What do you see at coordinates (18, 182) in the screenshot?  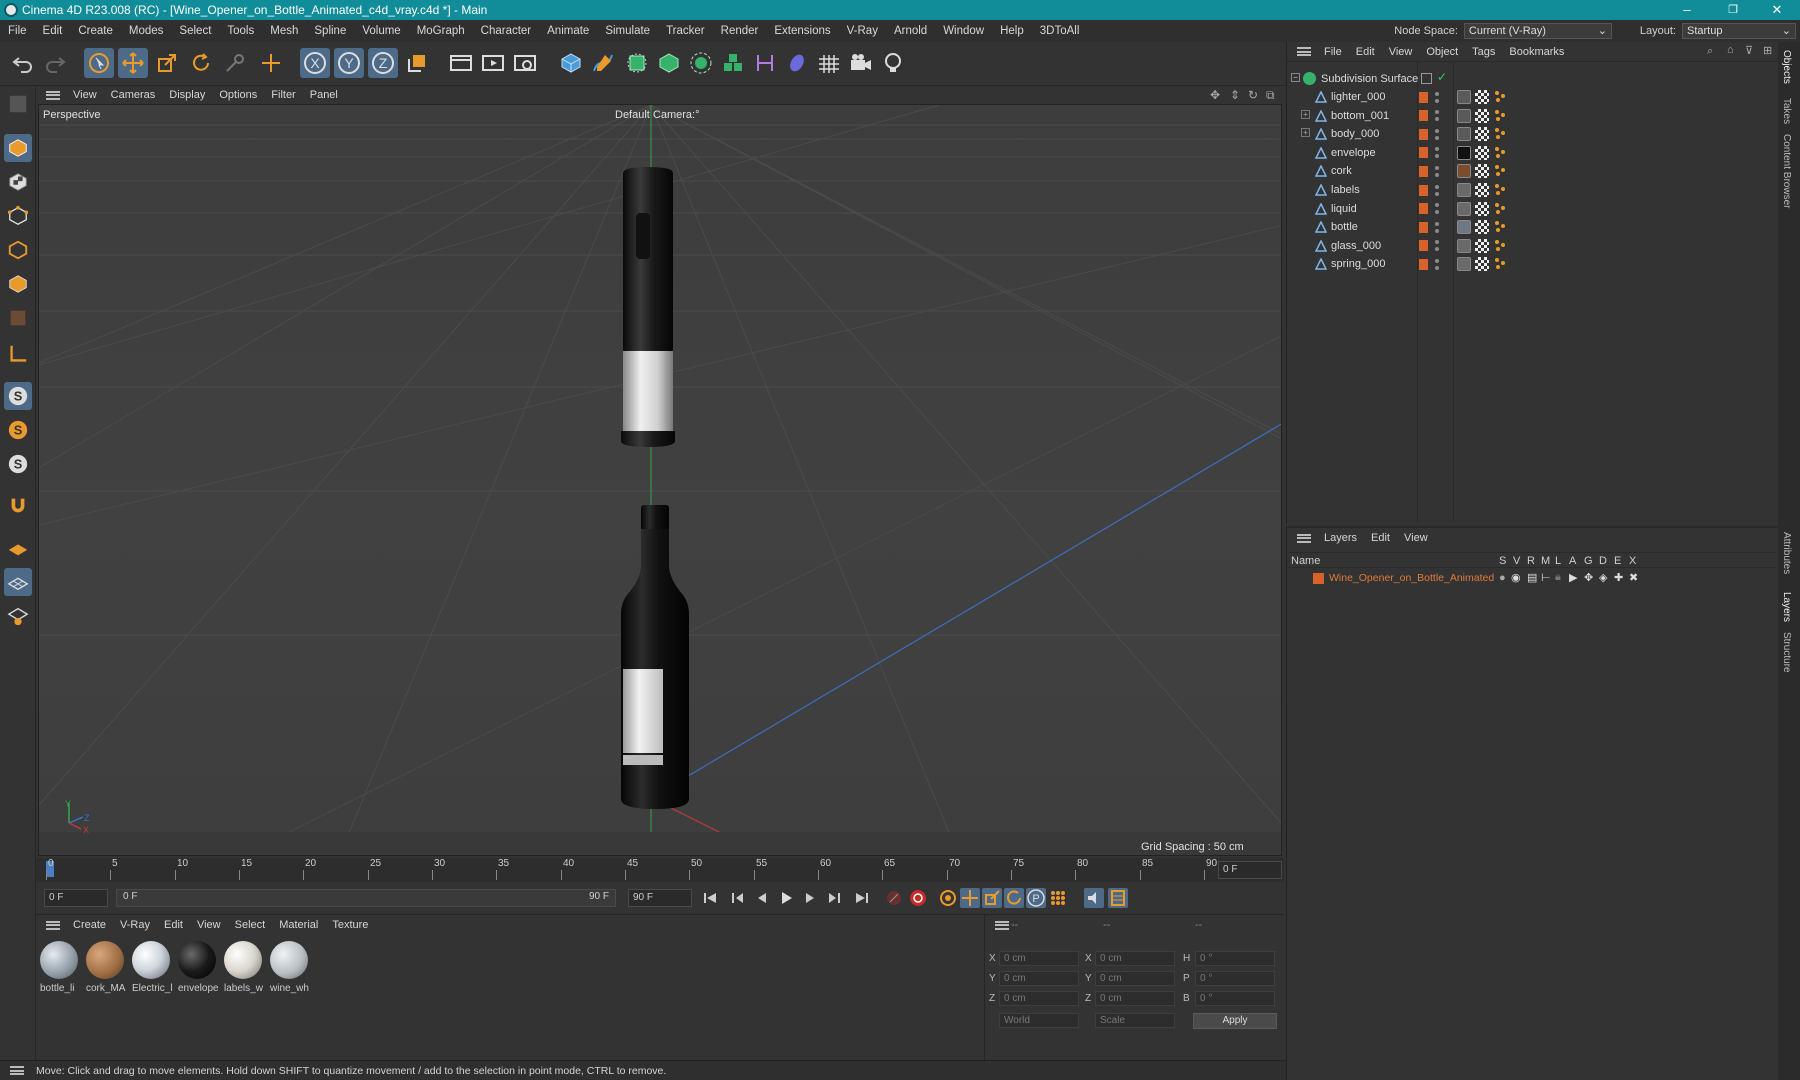 I see `texture-mode-button` at bounding box center [18, 182].